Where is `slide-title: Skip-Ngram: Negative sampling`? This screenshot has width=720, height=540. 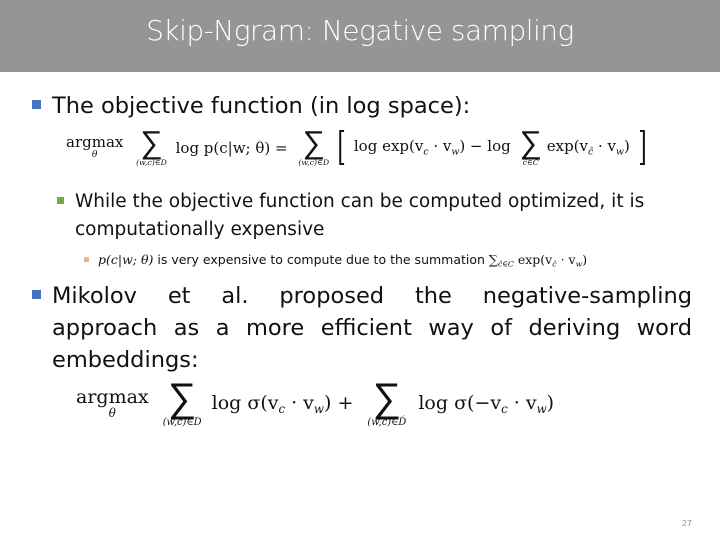
slide-title: Skip-Ngram: Negative sampling is located at coordinates (360, 30).